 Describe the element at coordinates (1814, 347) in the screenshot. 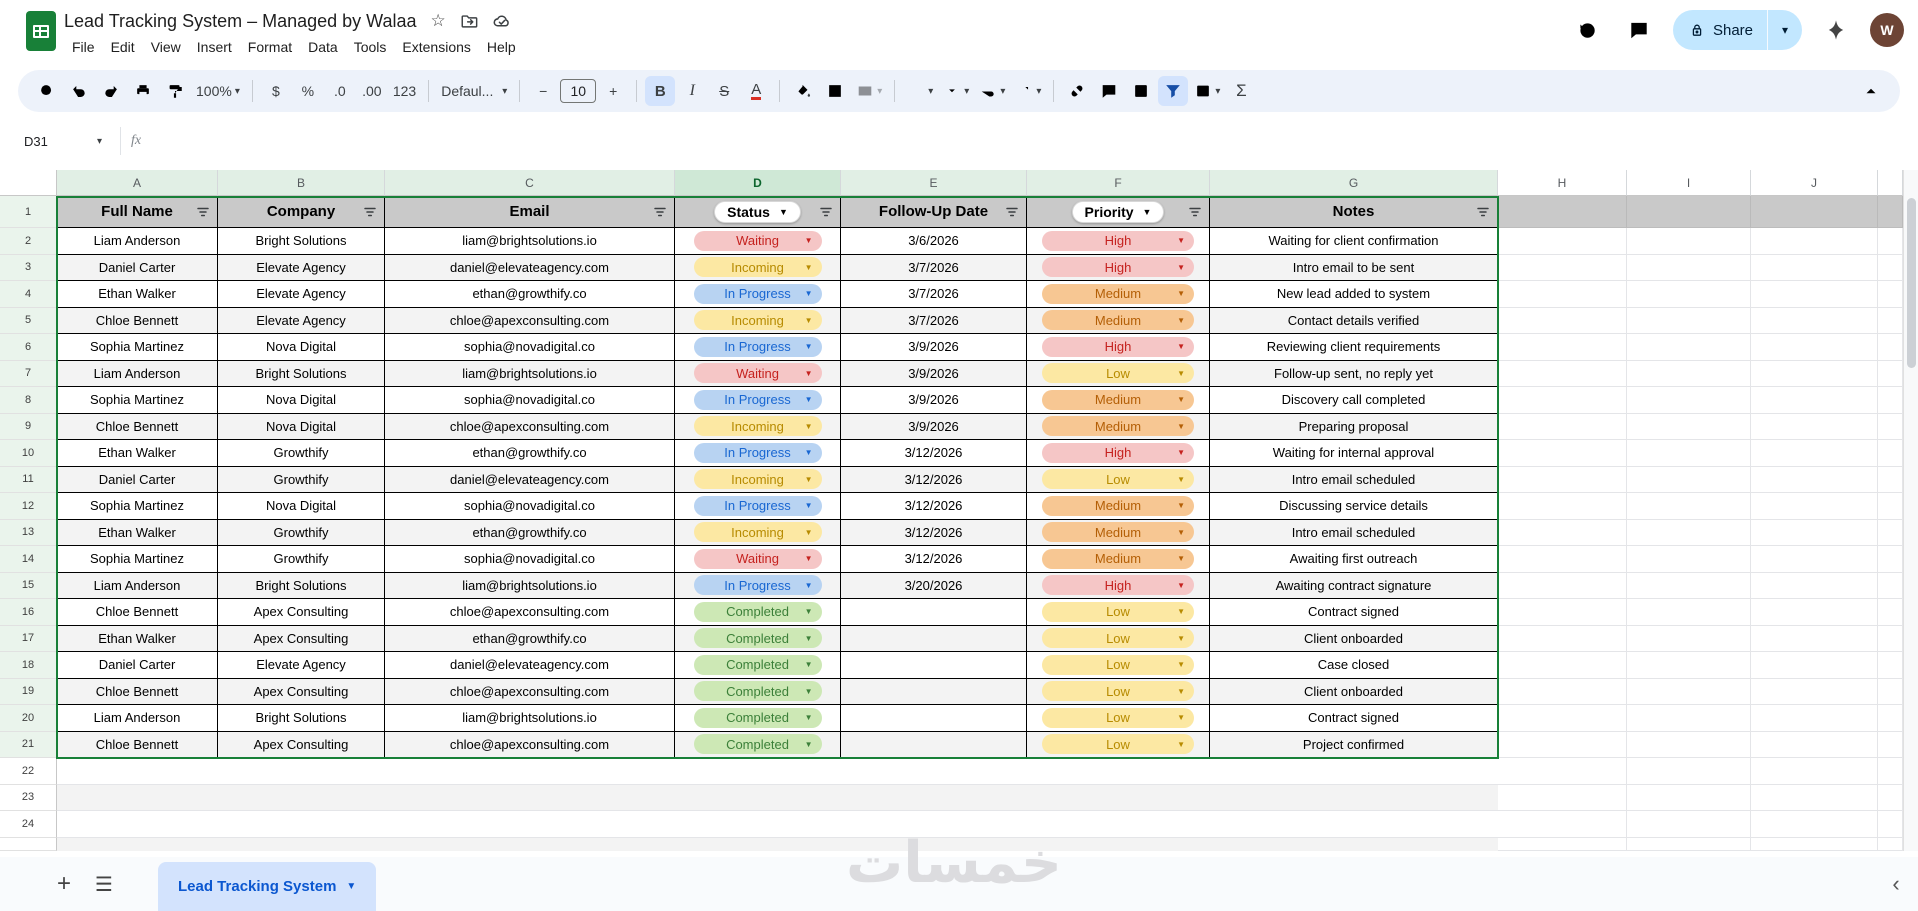

I see `cell-J6` at that location.